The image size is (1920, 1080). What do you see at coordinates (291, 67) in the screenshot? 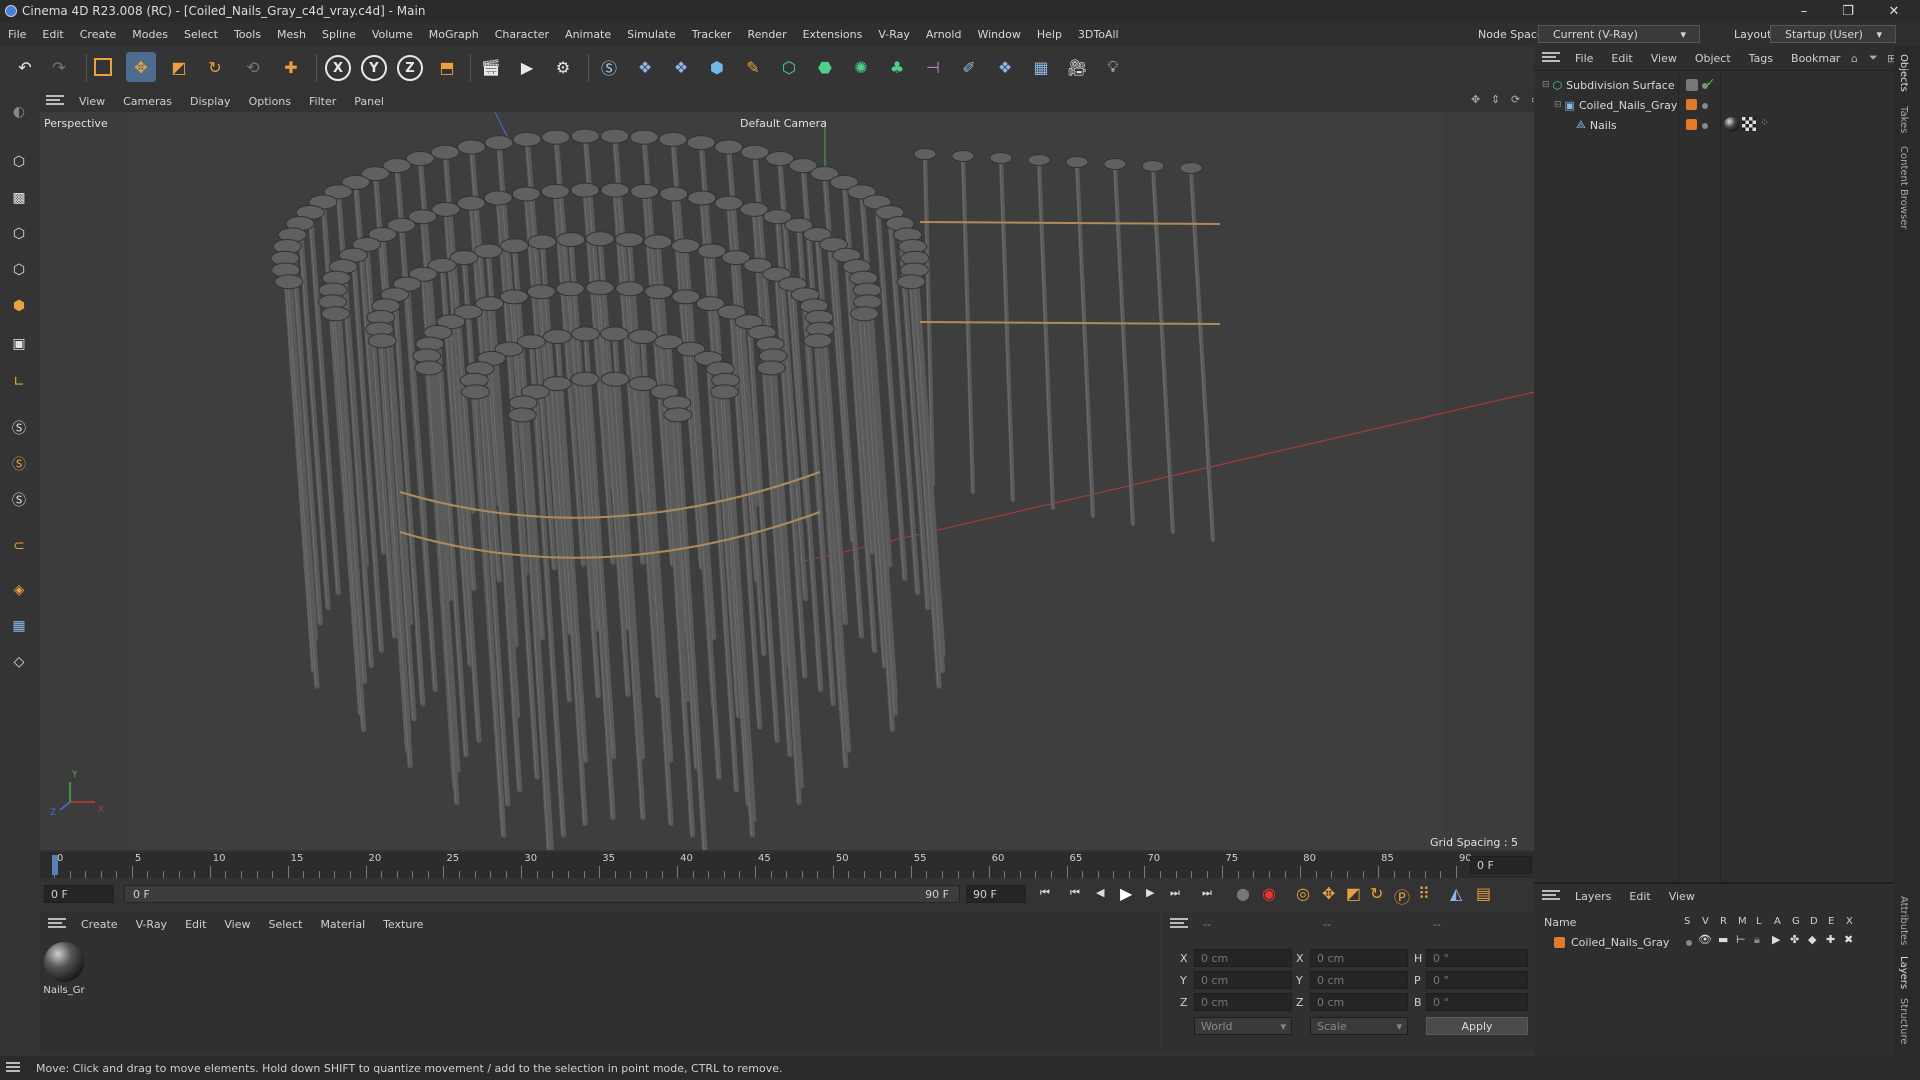
I see `create-object-button: ✚` at bounding box center [291, 67].